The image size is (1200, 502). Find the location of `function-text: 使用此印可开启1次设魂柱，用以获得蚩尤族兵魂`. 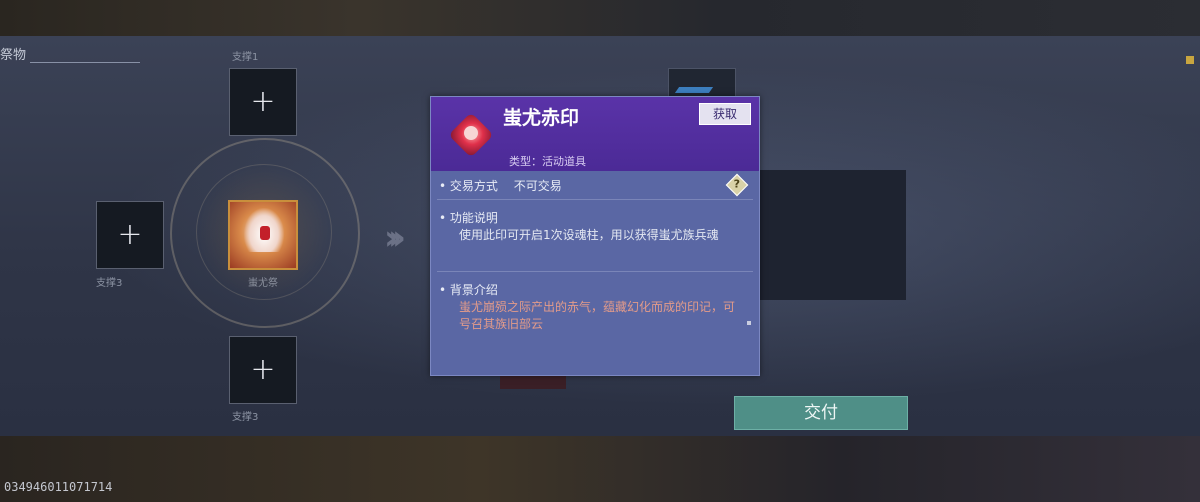

function-text: 使用此印可开启1次设魂柱，用以获得蚩尤族兵魂 is located at coordinates (589, 235).